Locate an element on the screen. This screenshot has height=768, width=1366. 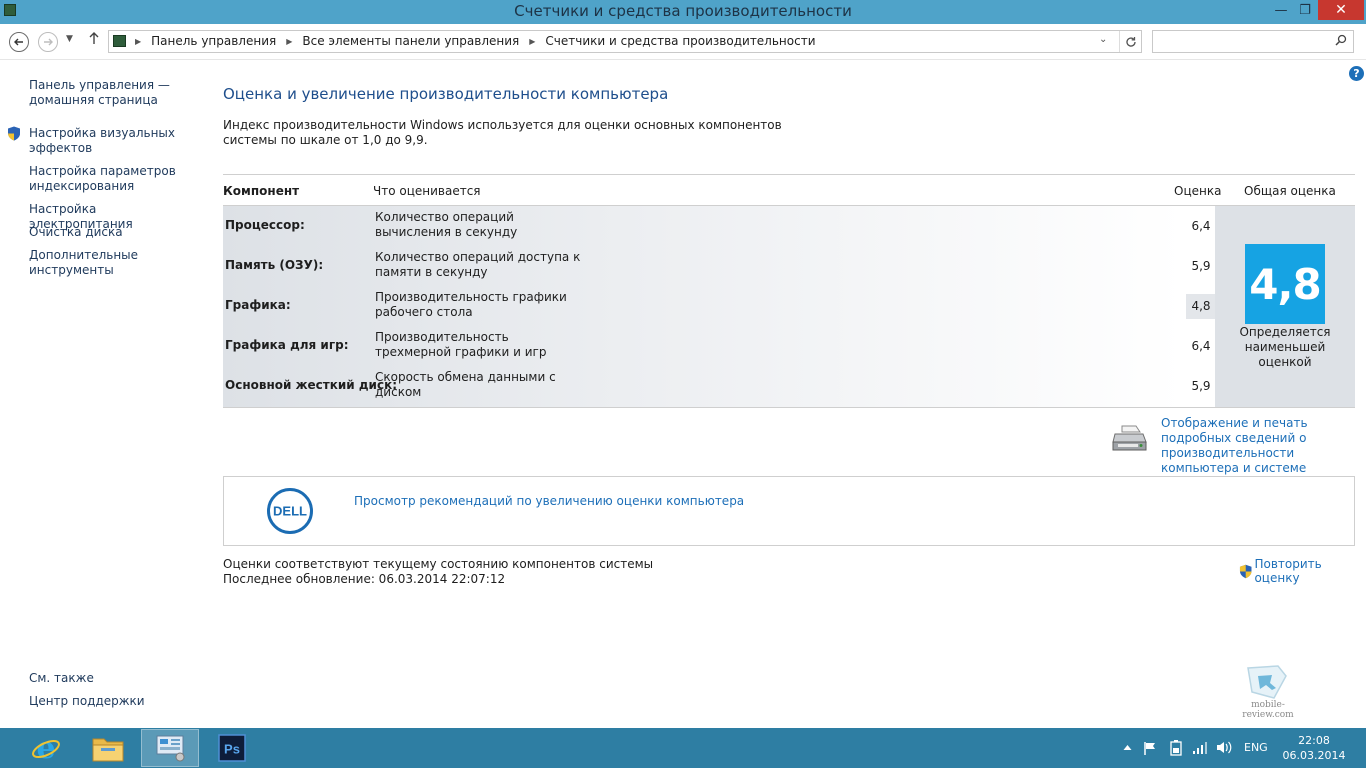
component-name: Память (ОЗУ): is located at coordinates (274, 265).